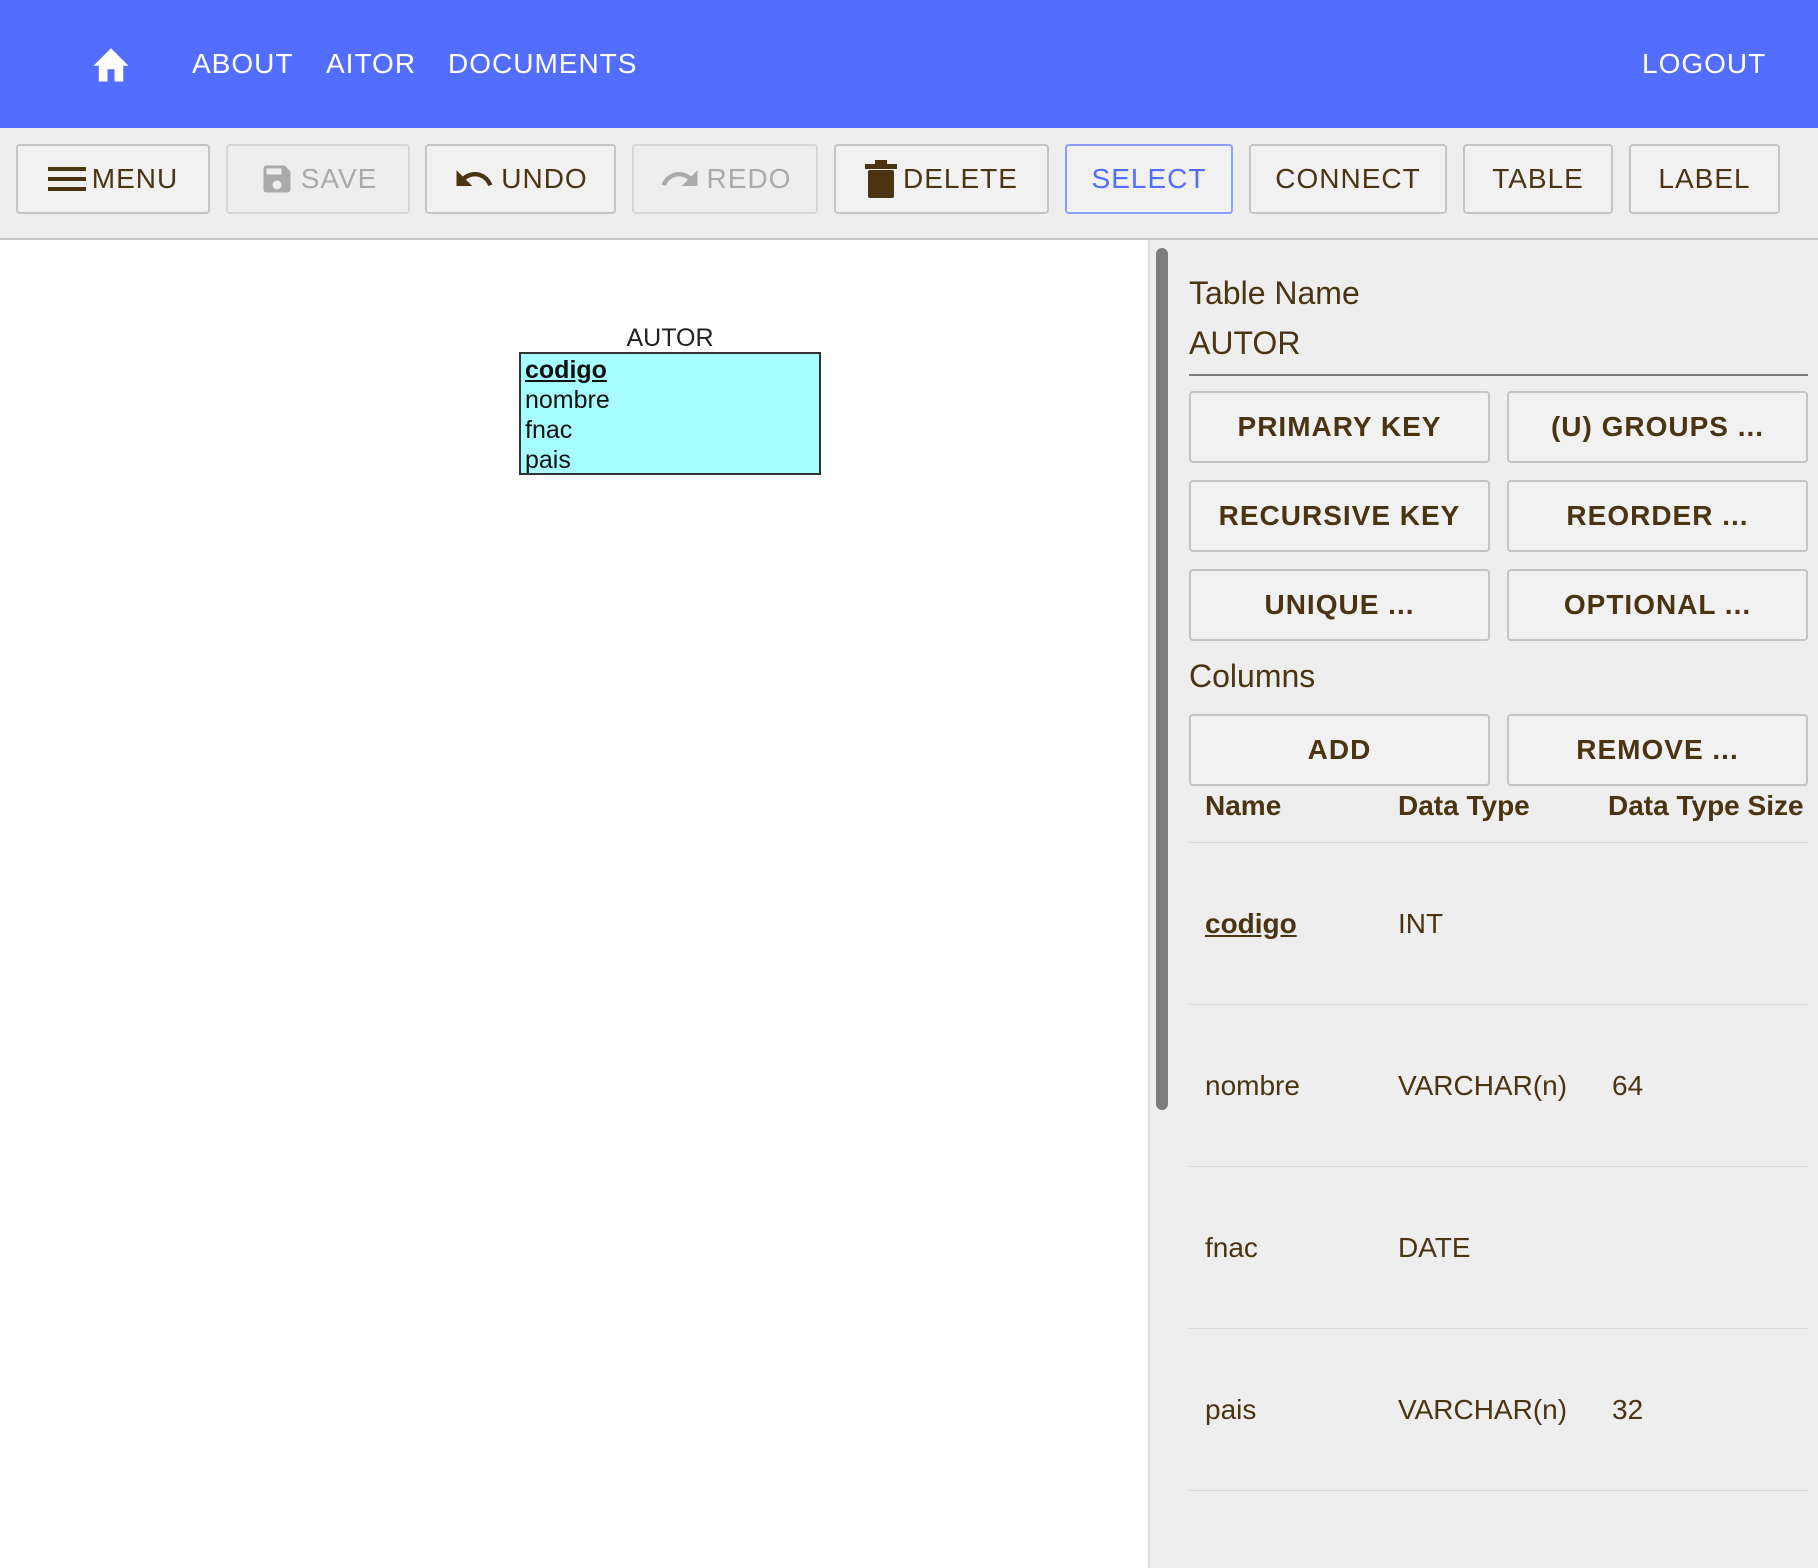 The width and height of the screenshot is (1818, 1568). I want to click on table-row: codigo INT, so click(1498, 924).